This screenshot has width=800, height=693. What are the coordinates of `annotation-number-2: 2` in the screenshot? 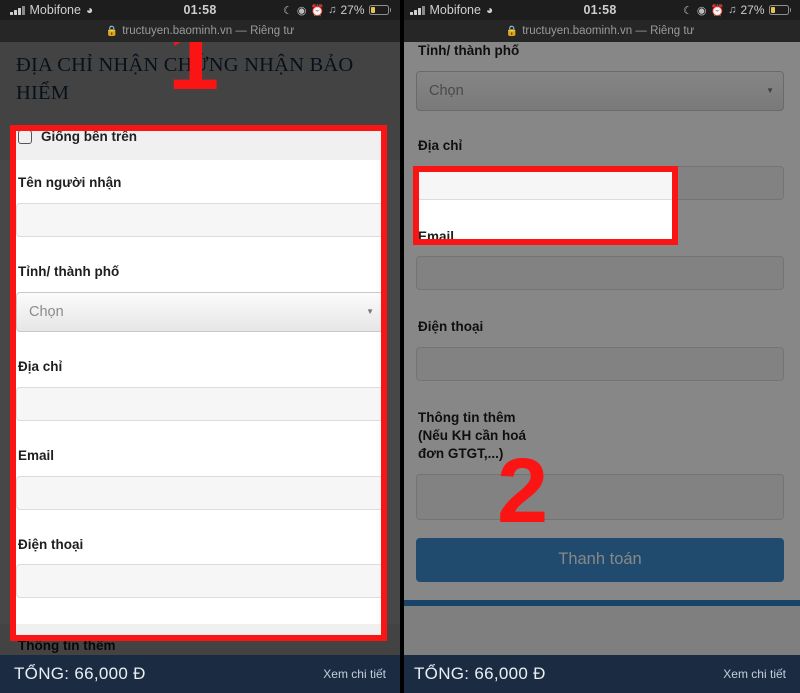 It's located at (523, 491).